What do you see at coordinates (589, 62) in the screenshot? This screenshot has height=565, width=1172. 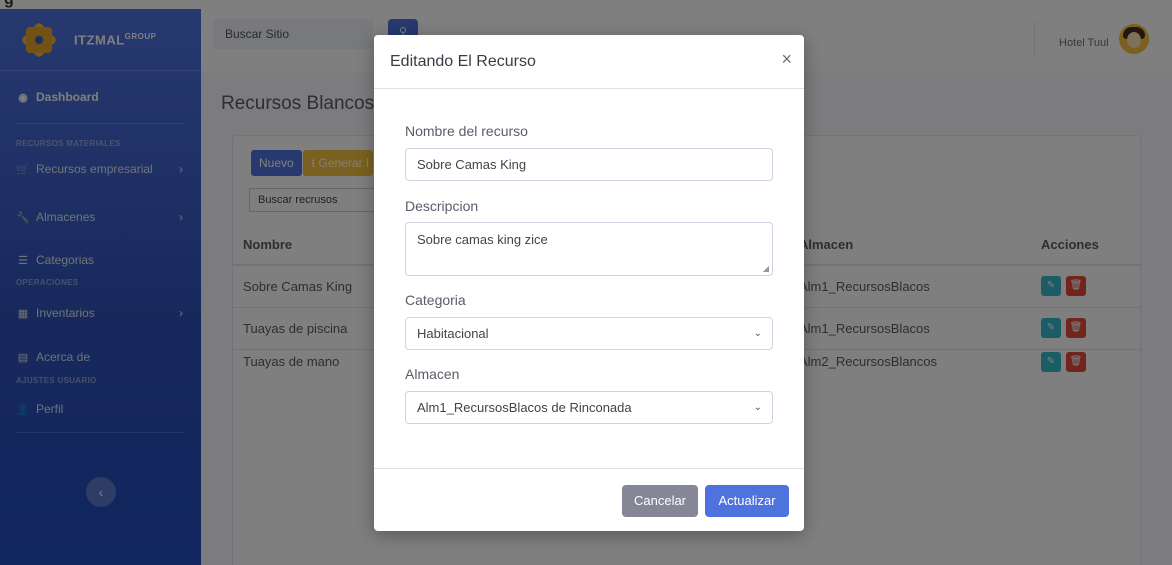 I see `modal-header: Editando El Recurso ×` at bounding box center [589, 62].